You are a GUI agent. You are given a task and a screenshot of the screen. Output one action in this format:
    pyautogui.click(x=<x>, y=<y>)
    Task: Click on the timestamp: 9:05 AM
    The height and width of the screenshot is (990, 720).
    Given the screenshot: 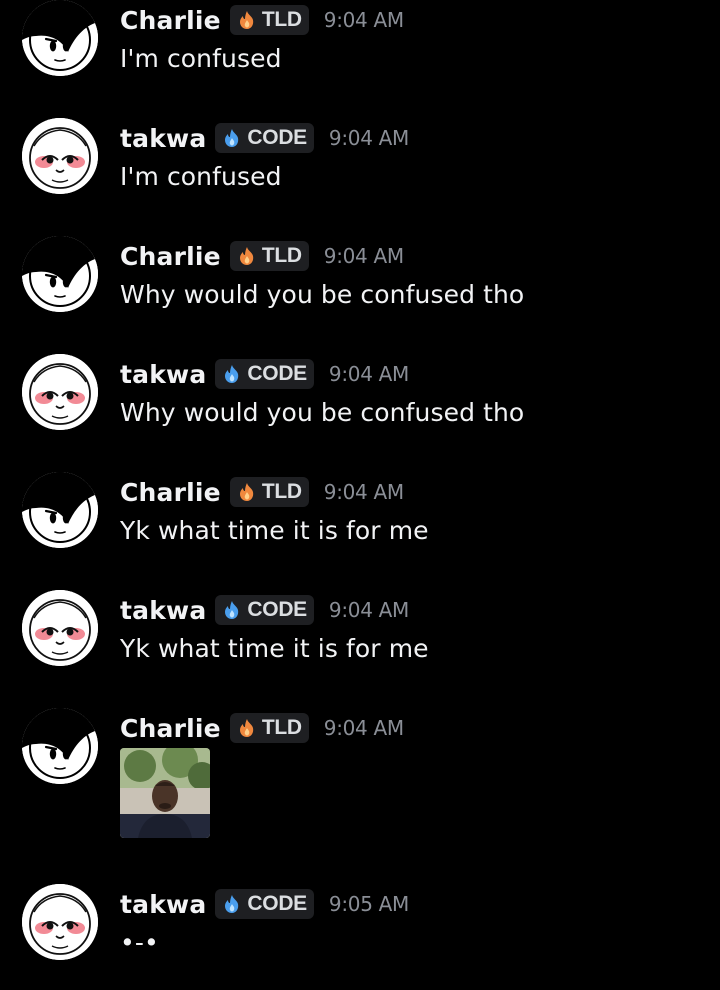 What is the action you would take?
    pyautogui.click(x=369, y=904)
    